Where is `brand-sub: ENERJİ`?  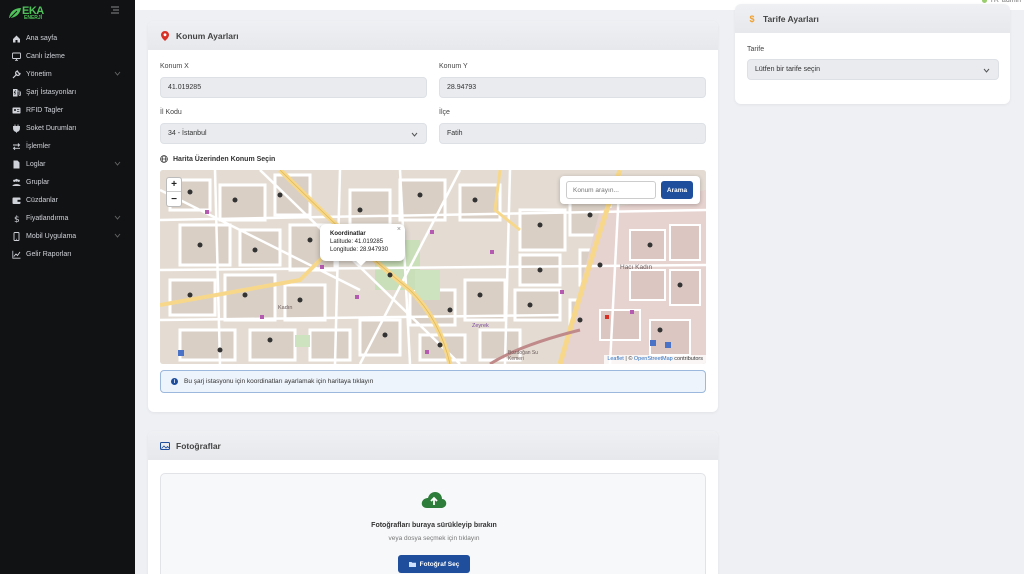
brand-sub: ENERJİ is located at coordinates (33, 18).